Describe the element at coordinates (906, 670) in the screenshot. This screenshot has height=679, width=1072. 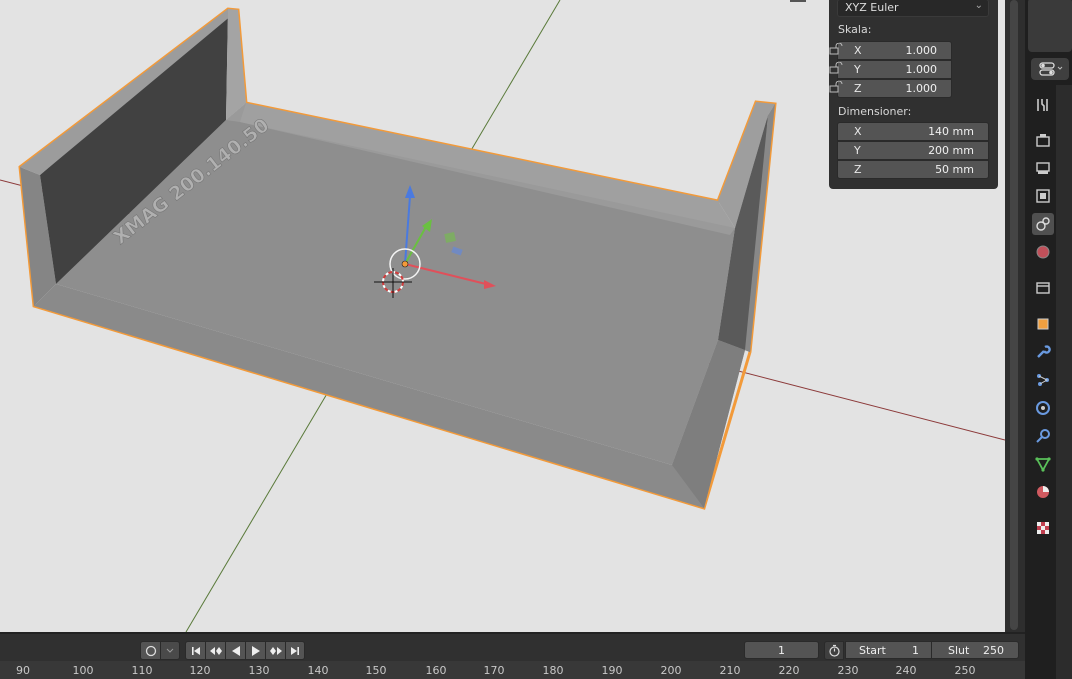
I see `ruler-tick: 240` at that location.